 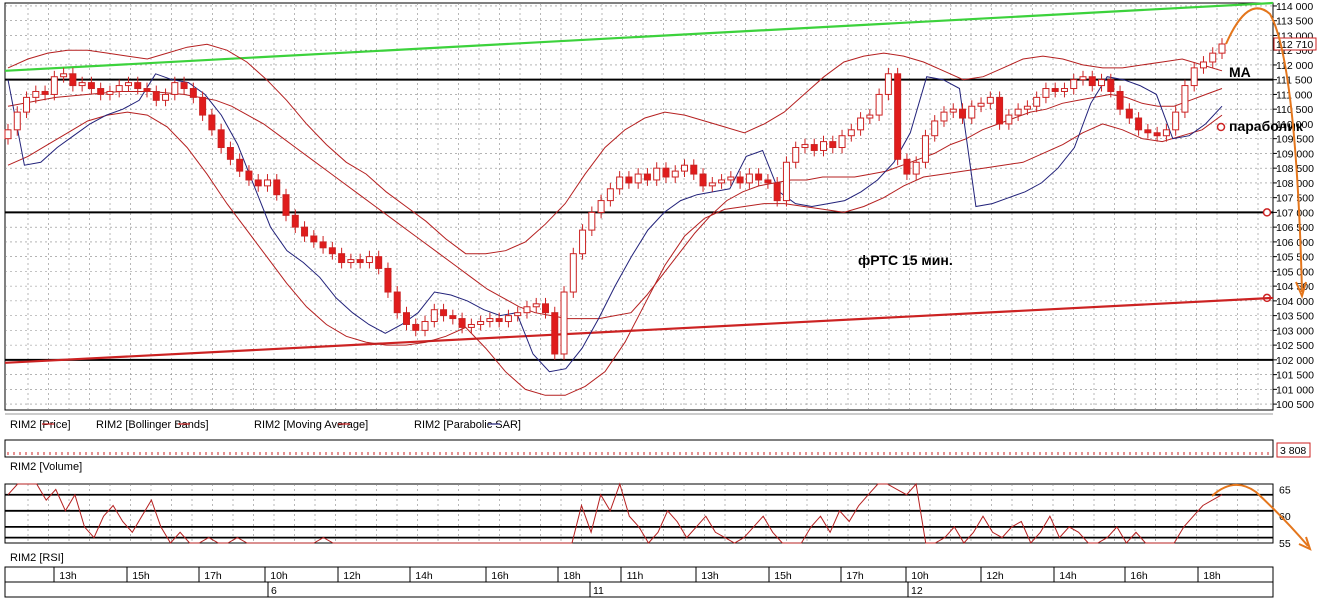 What do you see at coordinates (1295, 184) in the screenshot?
I see `y-tick-label: 108 000` at bounding box center [1295, 184].